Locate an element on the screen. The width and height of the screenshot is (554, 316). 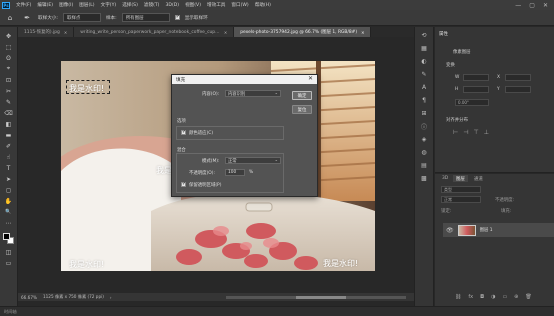
patterns-icon: ▩ is located at coordinates (424, 178).